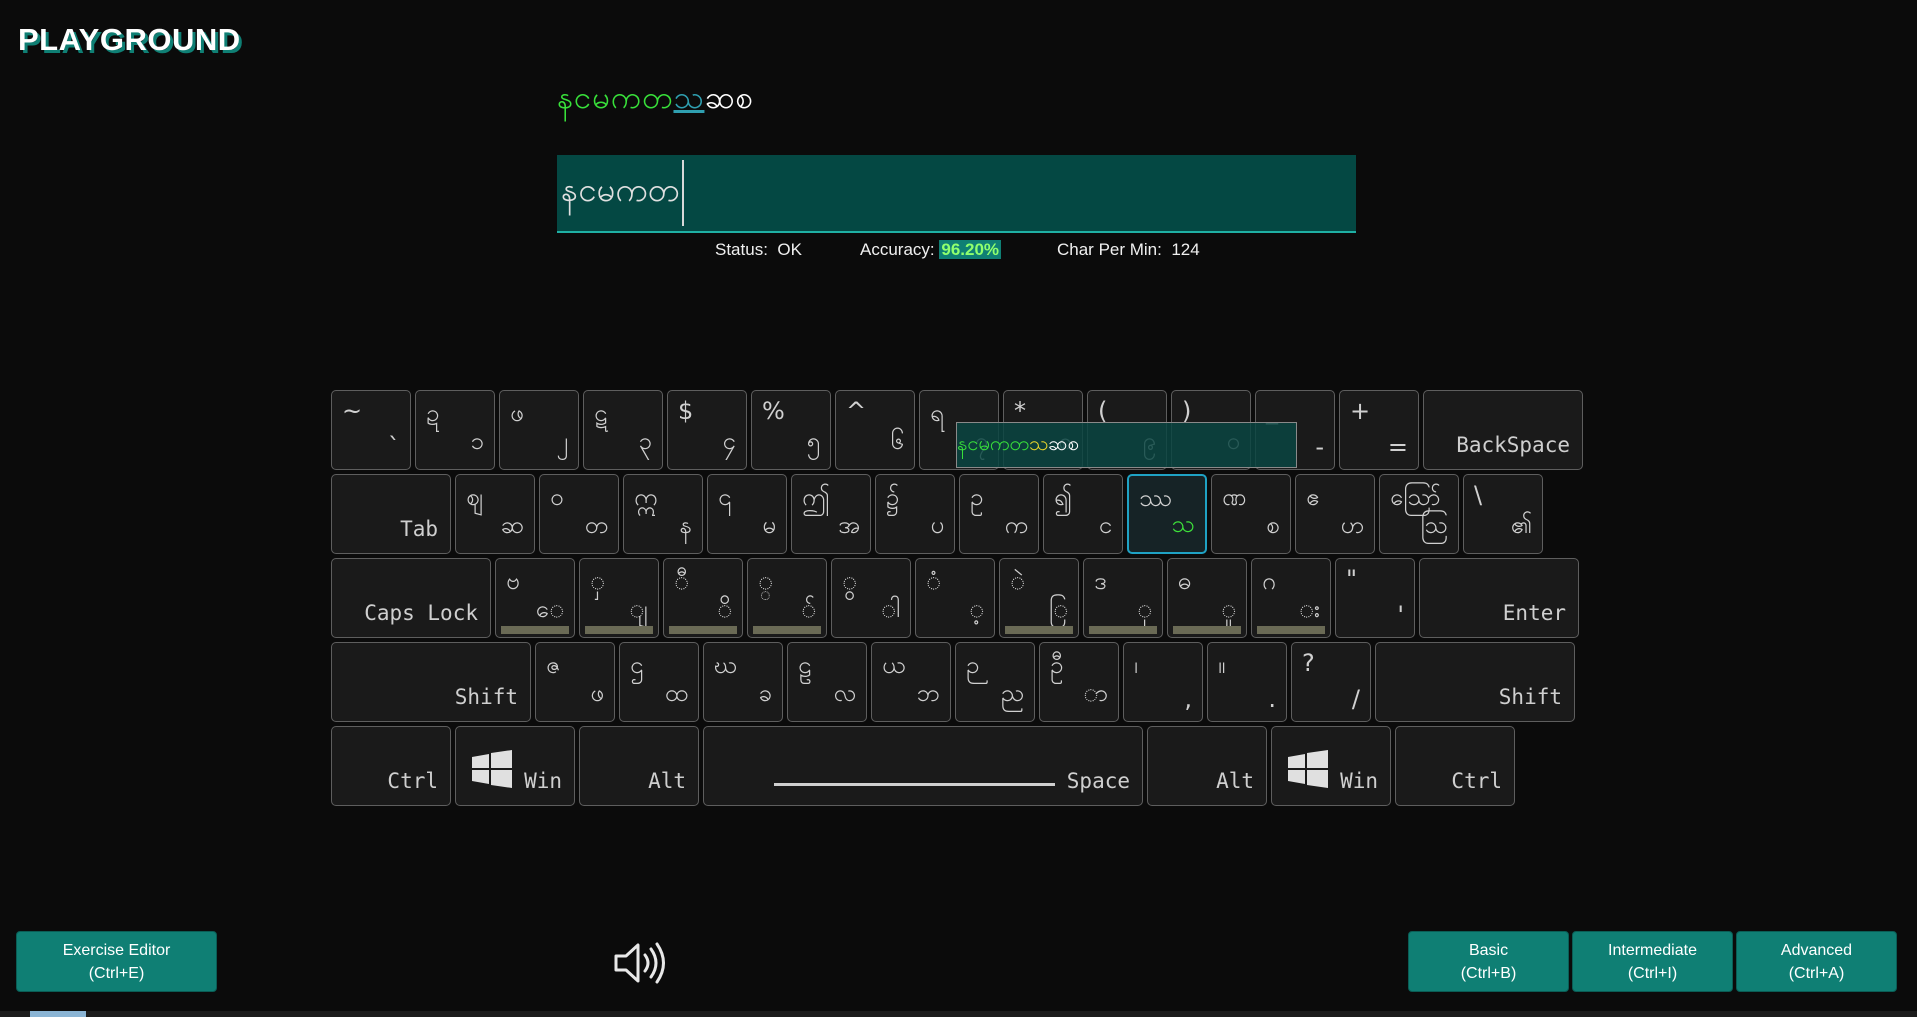 The image size is (1917, 1017). What do you see at coordinates (639, 766) in the screenshot?
I see `key-alt-left: Alt` at bounding box center [639, 766].